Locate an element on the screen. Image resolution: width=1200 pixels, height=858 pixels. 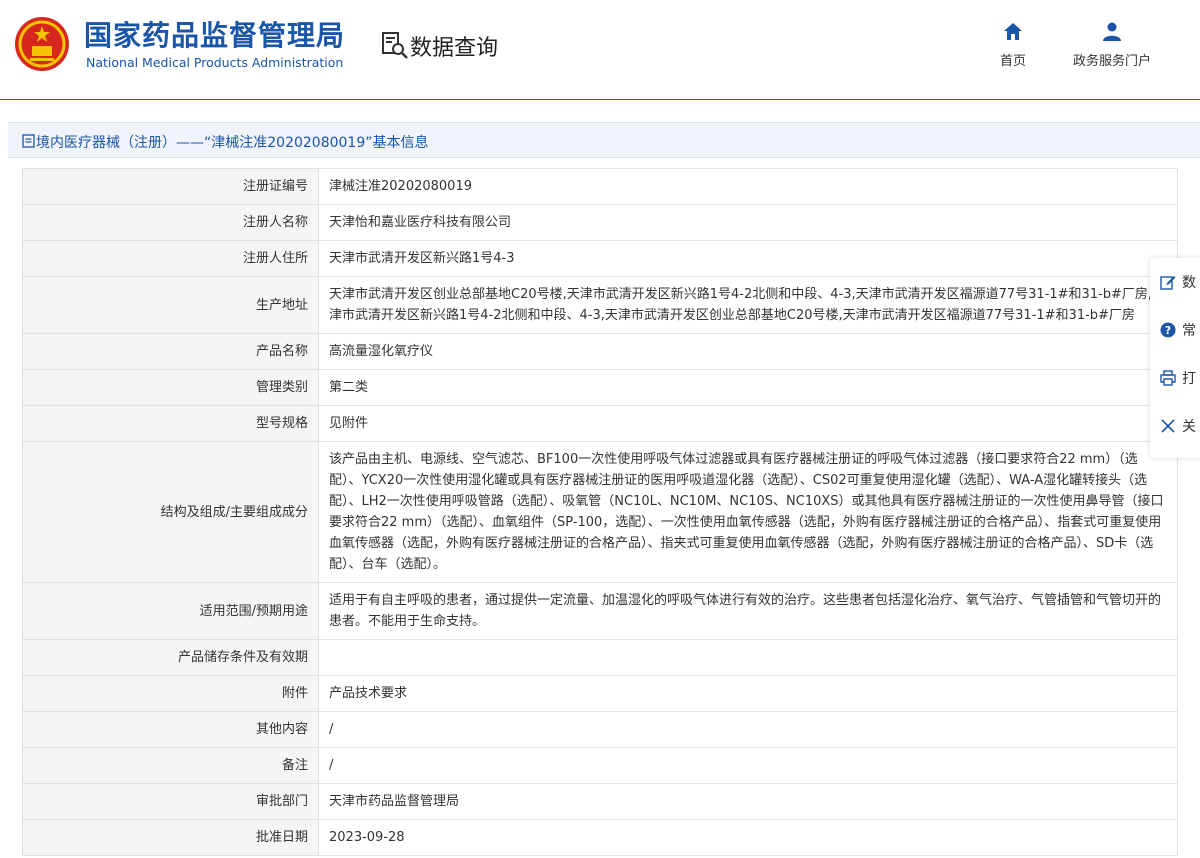
field-label: 适用范围/预期用途 is located at coordinates (170, 611).